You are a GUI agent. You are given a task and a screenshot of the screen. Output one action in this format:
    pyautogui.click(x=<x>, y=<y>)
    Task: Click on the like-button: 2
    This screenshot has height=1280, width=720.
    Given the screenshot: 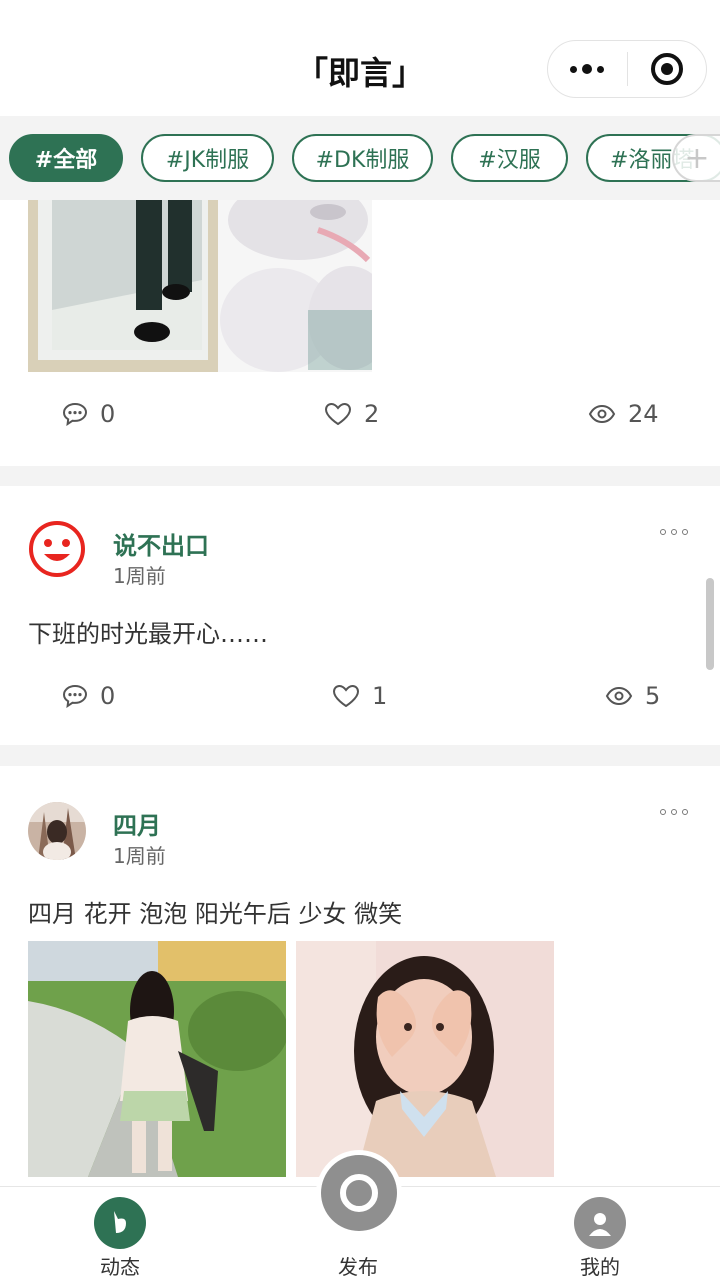 What is the action you would take?
    pyautogui.click(x=351, y=414)
    